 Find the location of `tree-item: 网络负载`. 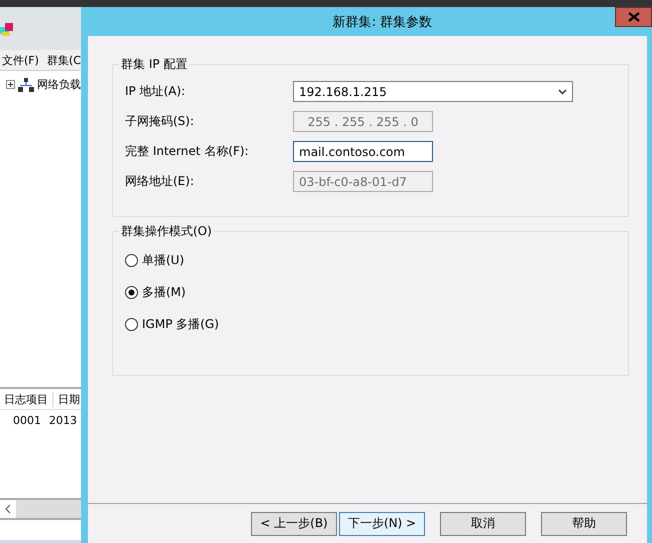

tree-item: 网络负载 is located at coordinates (59, 84).